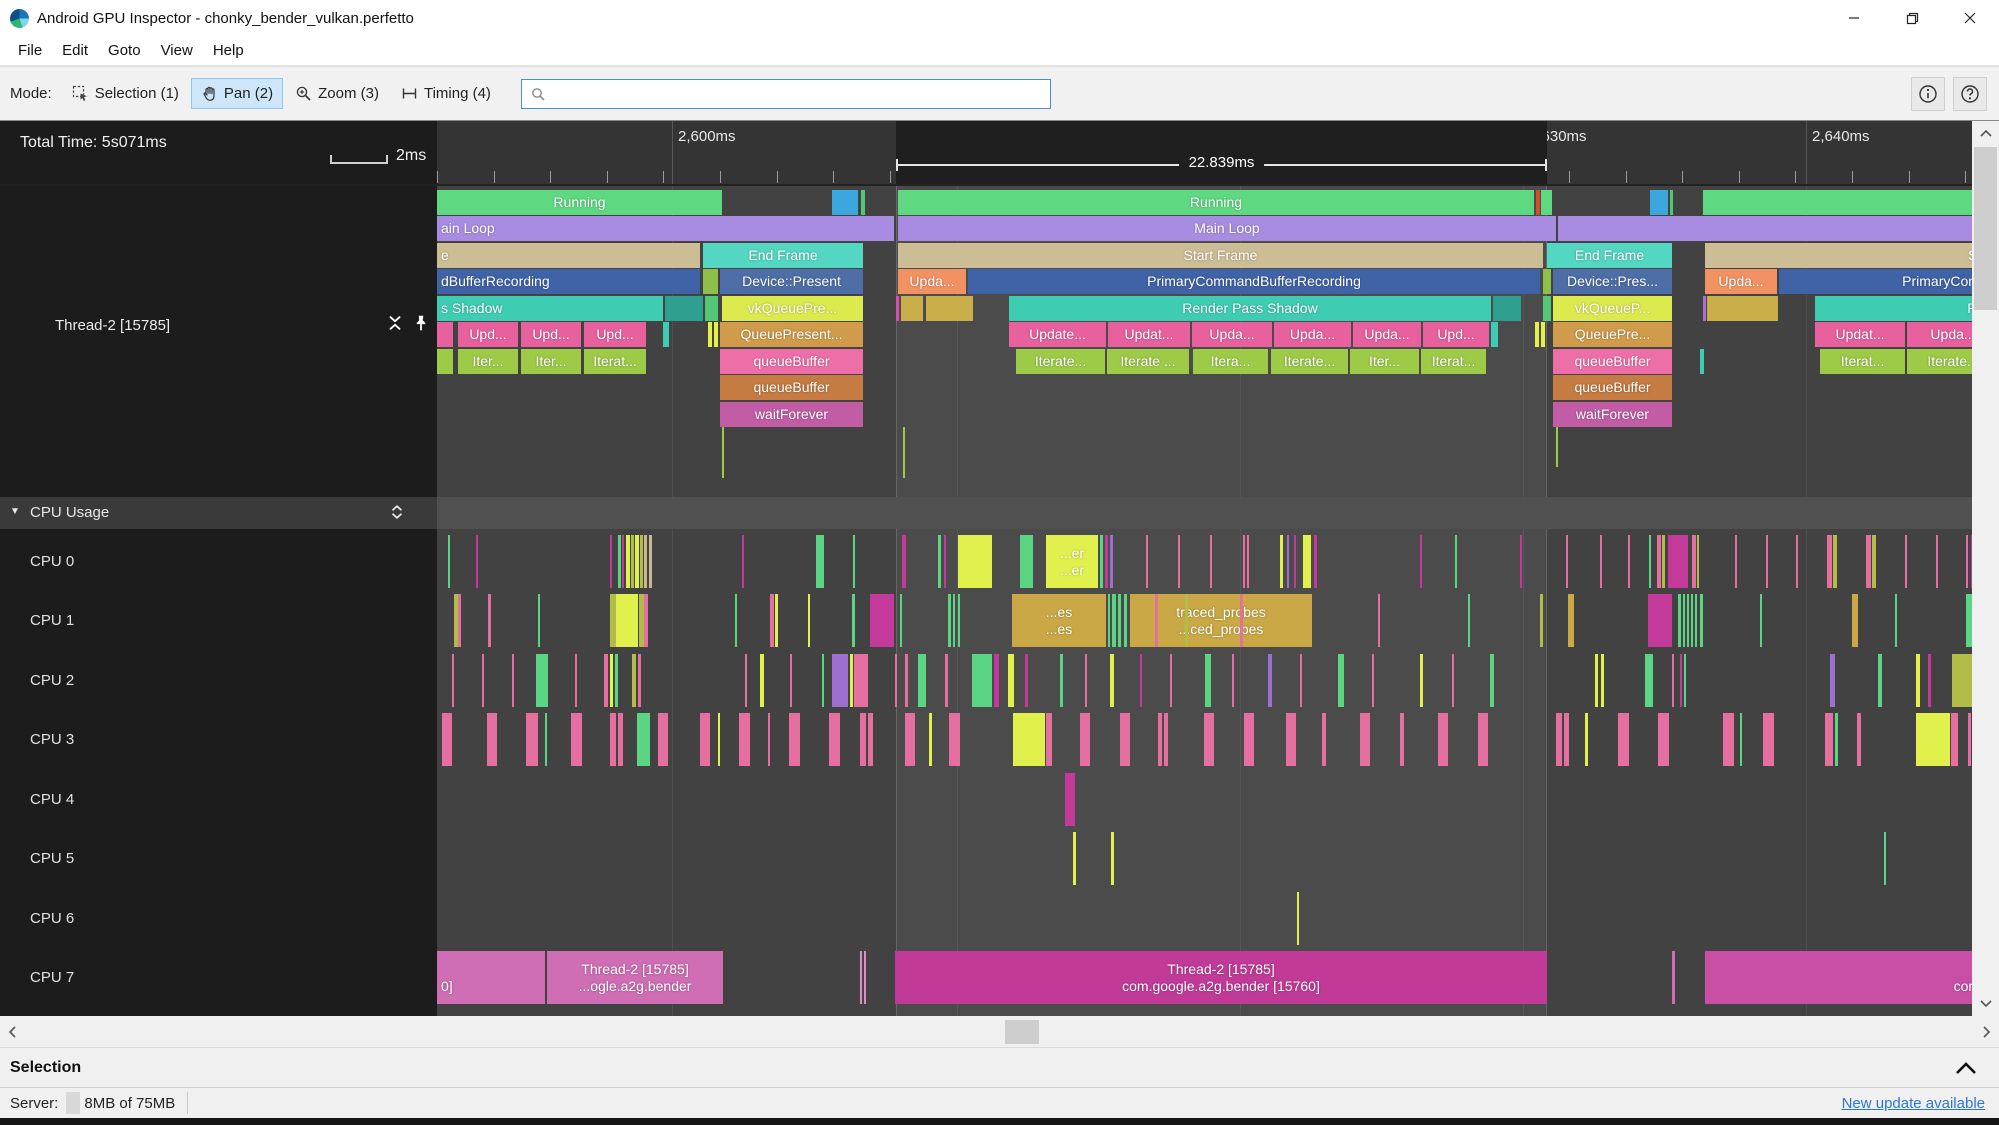 Image resolution: width=1999 pixels, height=1125 pixels. What do you see at coordinates (1970, 18) in the screenshot?
I see `close-button` at bounding box center [1970, 18].